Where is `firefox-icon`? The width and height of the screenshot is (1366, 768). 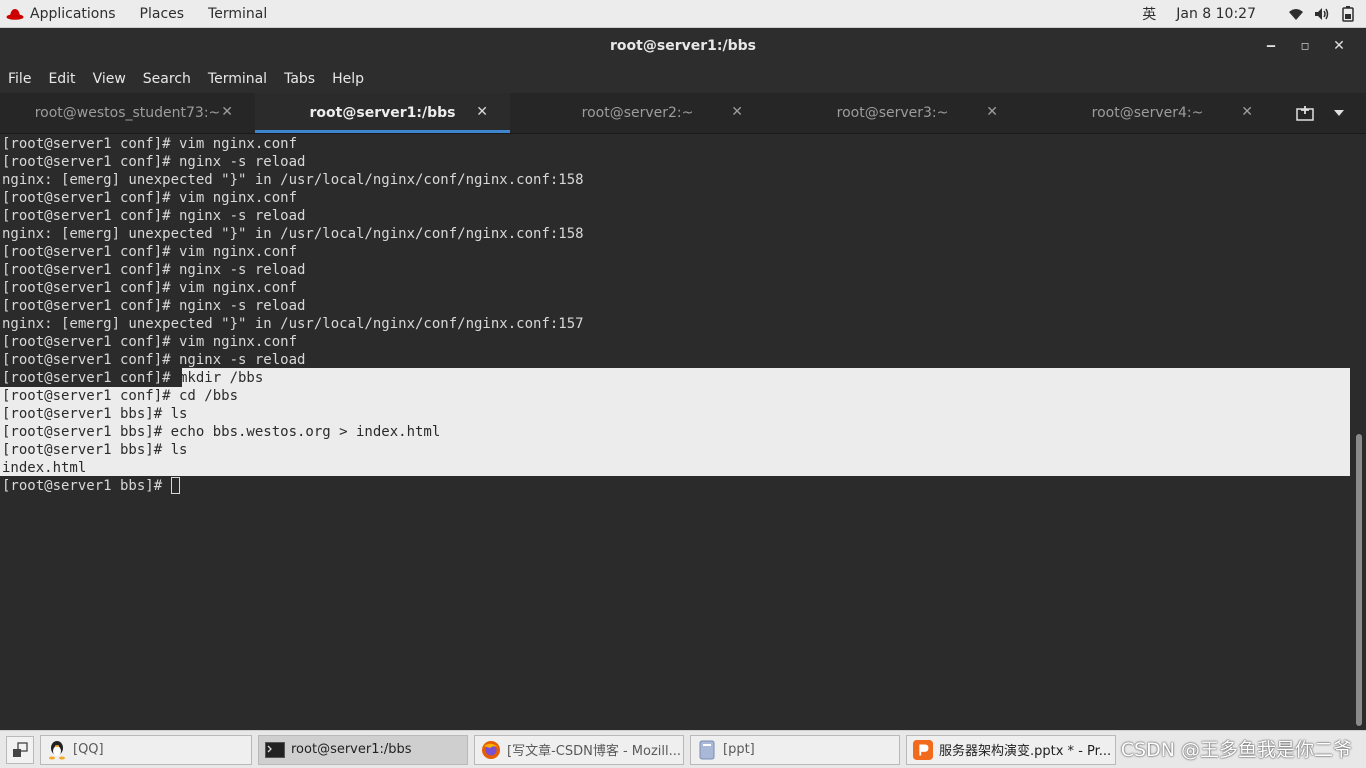
firefox-icon is located at coordinates (491, 750).